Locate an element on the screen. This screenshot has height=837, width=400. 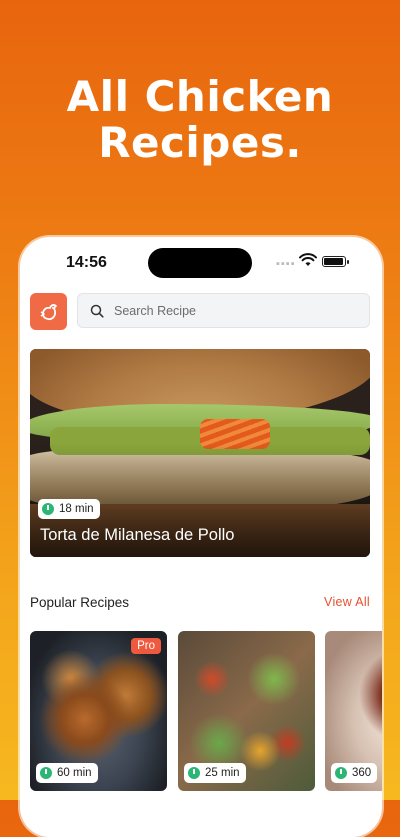
headline-line-1: All Chicken is located at coordinates (200, 96).